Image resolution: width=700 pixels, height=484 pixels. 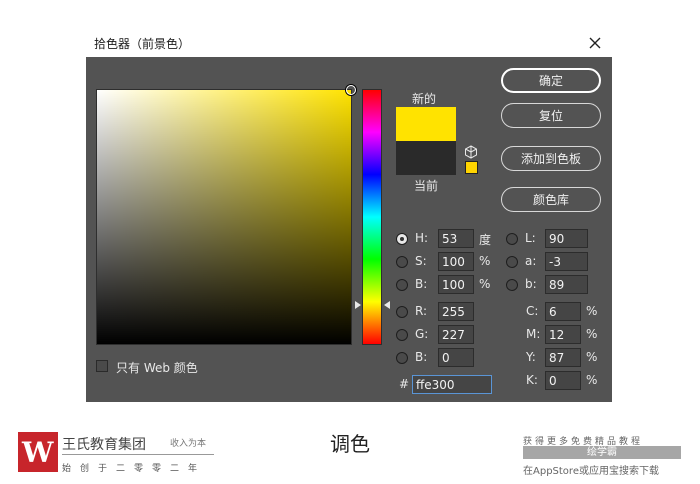 I want to click on s-input: 100, so click(x=456, y=261).